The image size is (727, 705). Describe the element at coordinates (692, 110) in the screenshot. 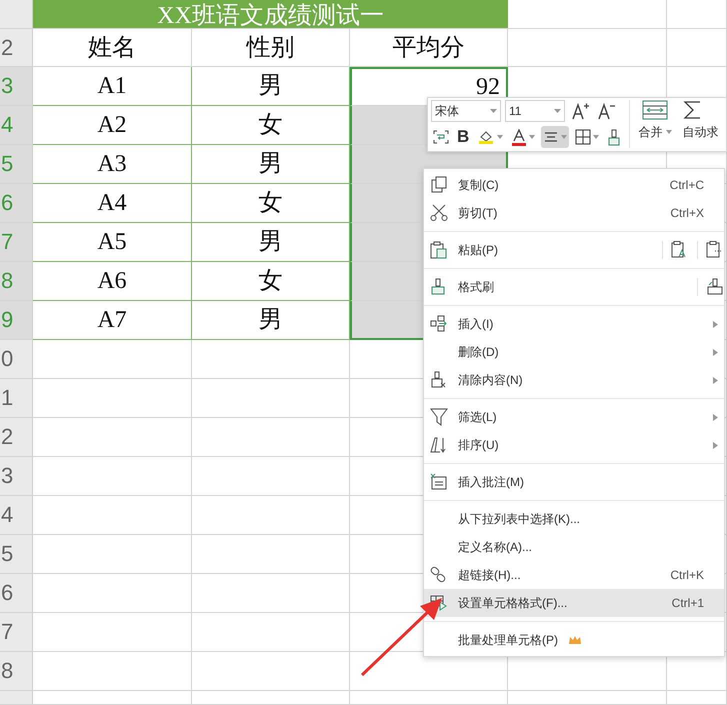

I see `sigma-icon` at that location.